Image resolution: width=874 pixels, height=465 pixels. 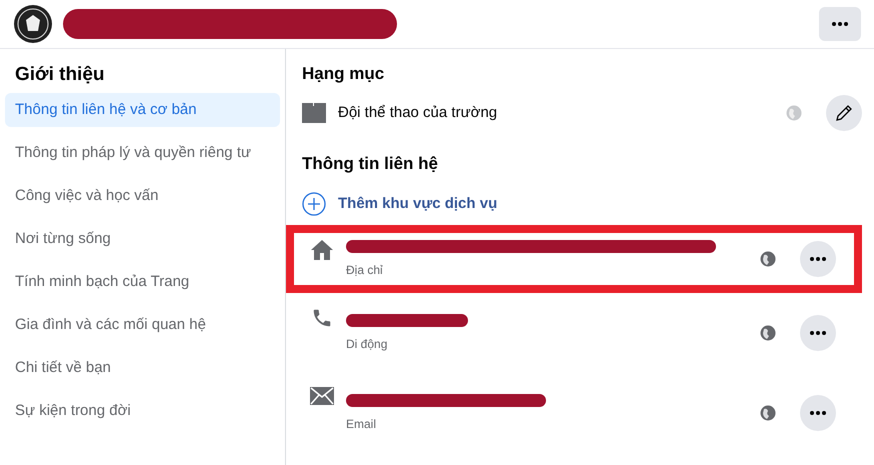 I want to click on sidebar-item: Thông tin pháp lý và quyền riêng tư, so click(x=142, y=153).